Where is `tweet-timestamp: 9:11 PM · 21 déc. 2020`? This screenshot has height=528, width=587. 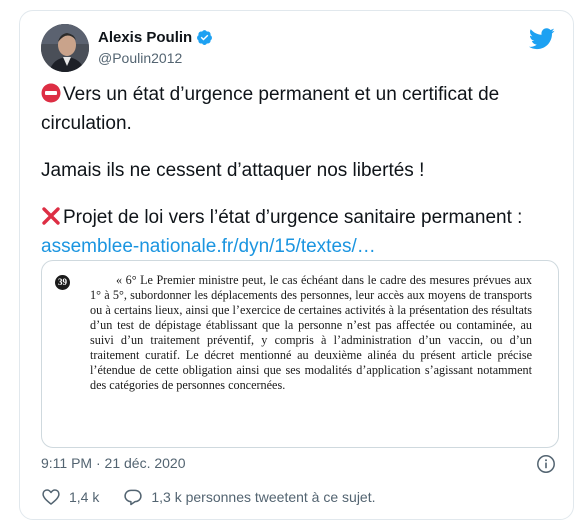
tweet-timestamp: 9:11 PM · 21 déc. 2020 is located at coordinates (113, 463).